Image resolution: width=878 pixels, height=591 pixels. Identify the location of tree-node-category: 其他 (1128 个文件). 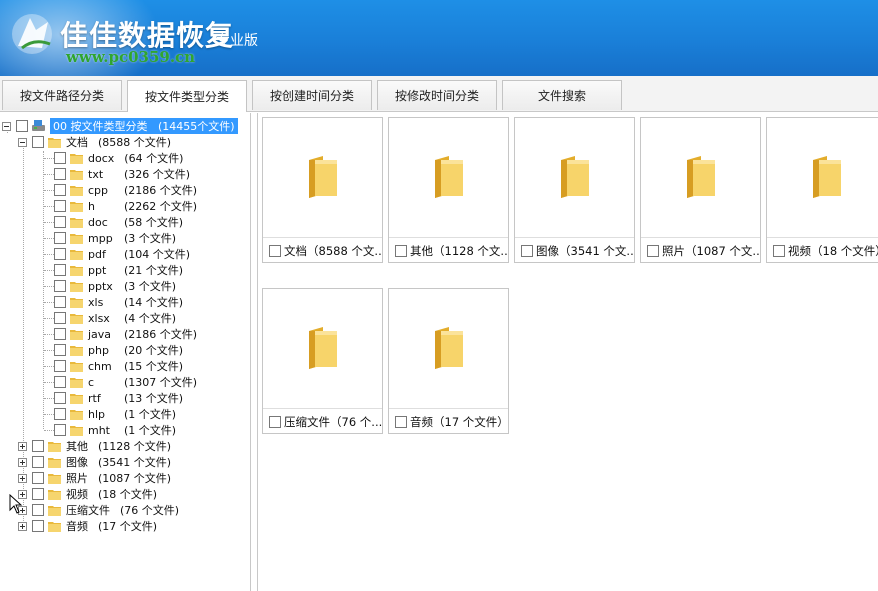
(94, 446).